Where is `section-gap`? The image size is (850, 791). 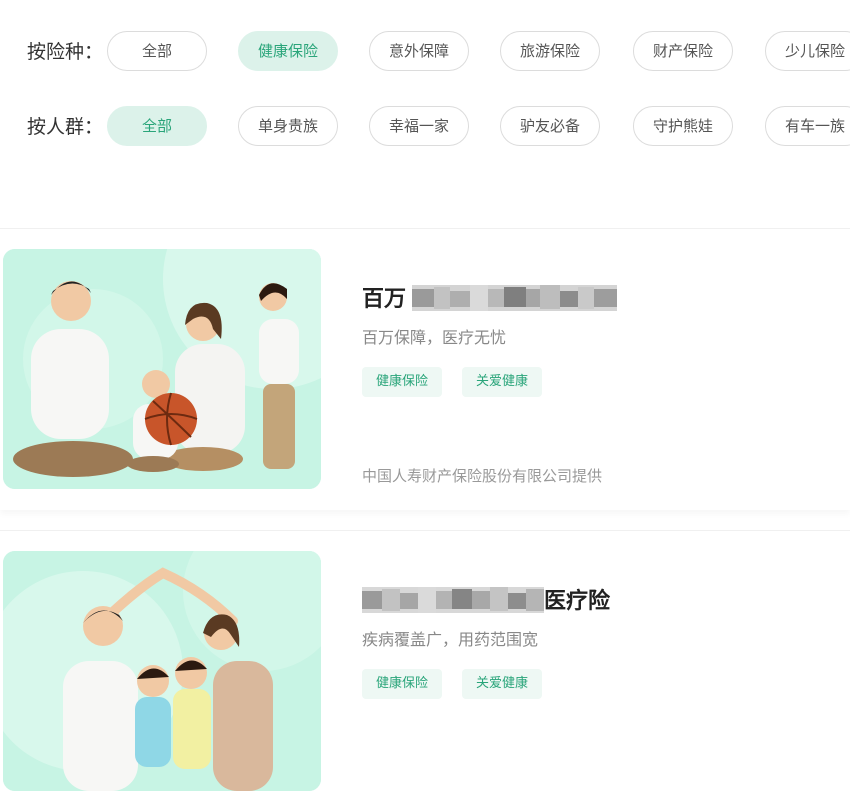 section-gap is located at coordinates (425, 209).